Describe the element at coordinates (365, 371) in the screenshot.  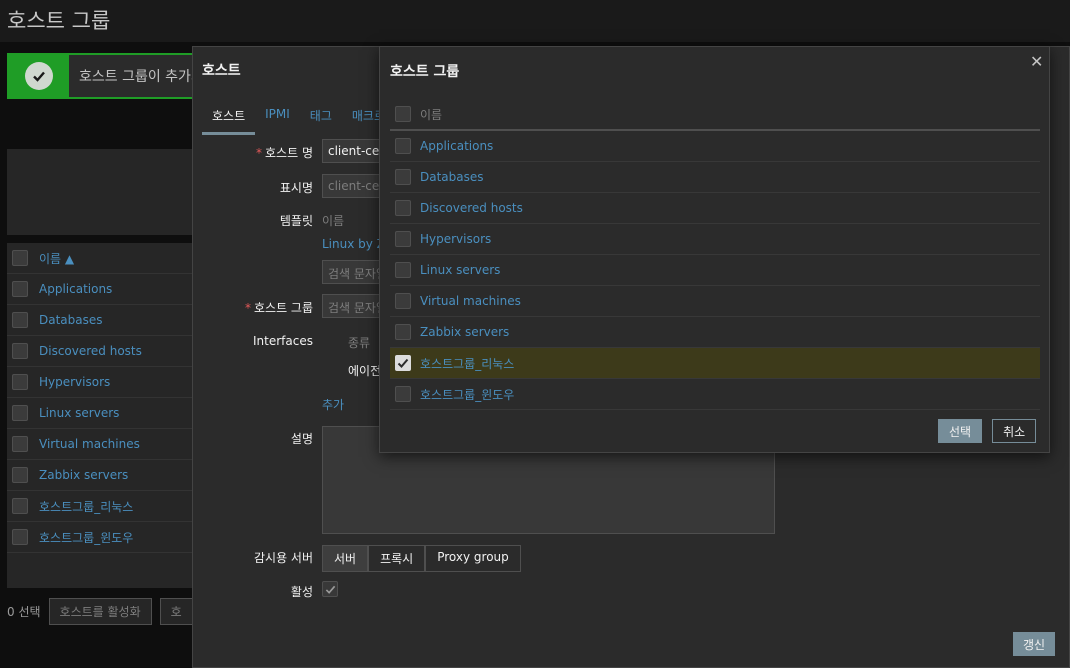
I see `interface-agent-label: 에이전` at that location.